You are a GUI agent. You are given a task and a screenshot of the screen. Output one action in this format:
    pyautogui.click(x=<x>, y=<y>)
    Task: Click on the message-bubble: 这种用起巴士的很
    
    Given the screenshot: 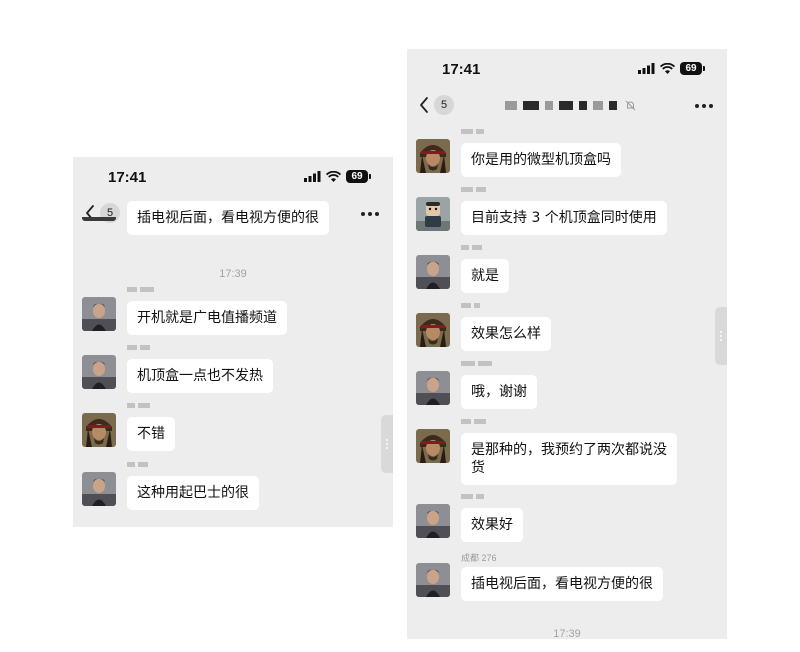 What is the action you would take?
    pyautogui.click(x=193, y=493)
    